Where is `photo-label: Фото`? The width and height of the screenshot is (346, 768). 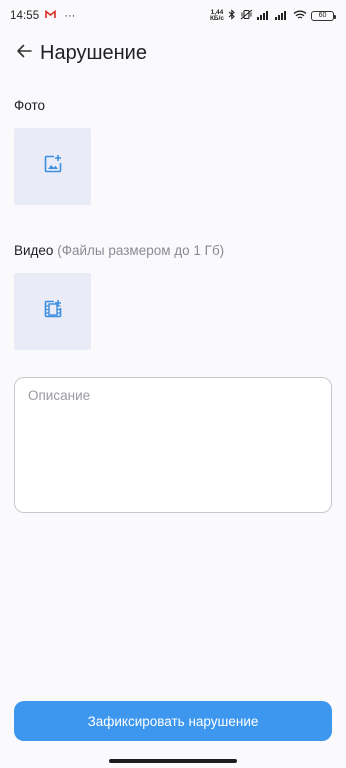 photo-label: Фото is located at coordinates (29, 105).